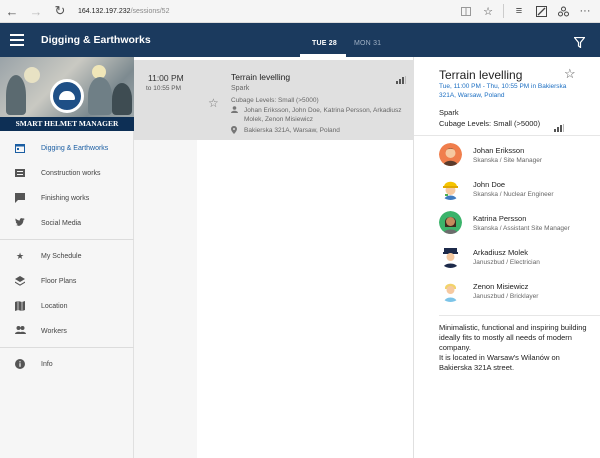 Image resolution: width=600 pixels, height=458 pixels. What do you see at coordinates (481, 75) in the screenshot?
I see `detail-title: Terrain levelling` at bounding box center [481, 75].